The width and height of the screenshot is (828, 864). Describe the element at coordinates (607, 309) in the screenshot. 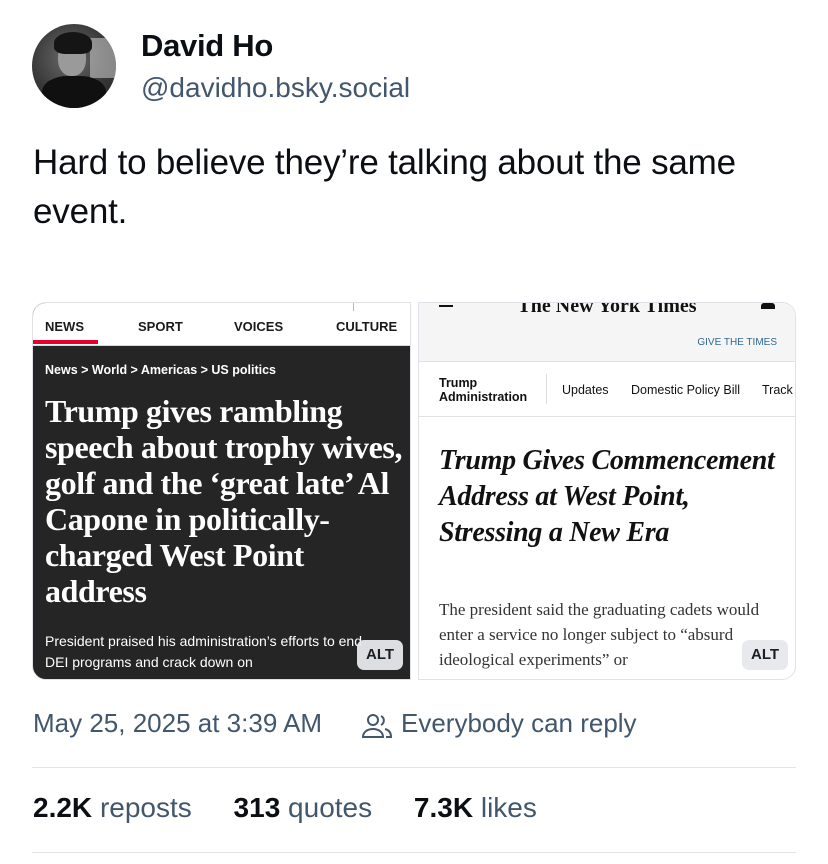

I see `nyt-masthead: The New York Times` at that location.